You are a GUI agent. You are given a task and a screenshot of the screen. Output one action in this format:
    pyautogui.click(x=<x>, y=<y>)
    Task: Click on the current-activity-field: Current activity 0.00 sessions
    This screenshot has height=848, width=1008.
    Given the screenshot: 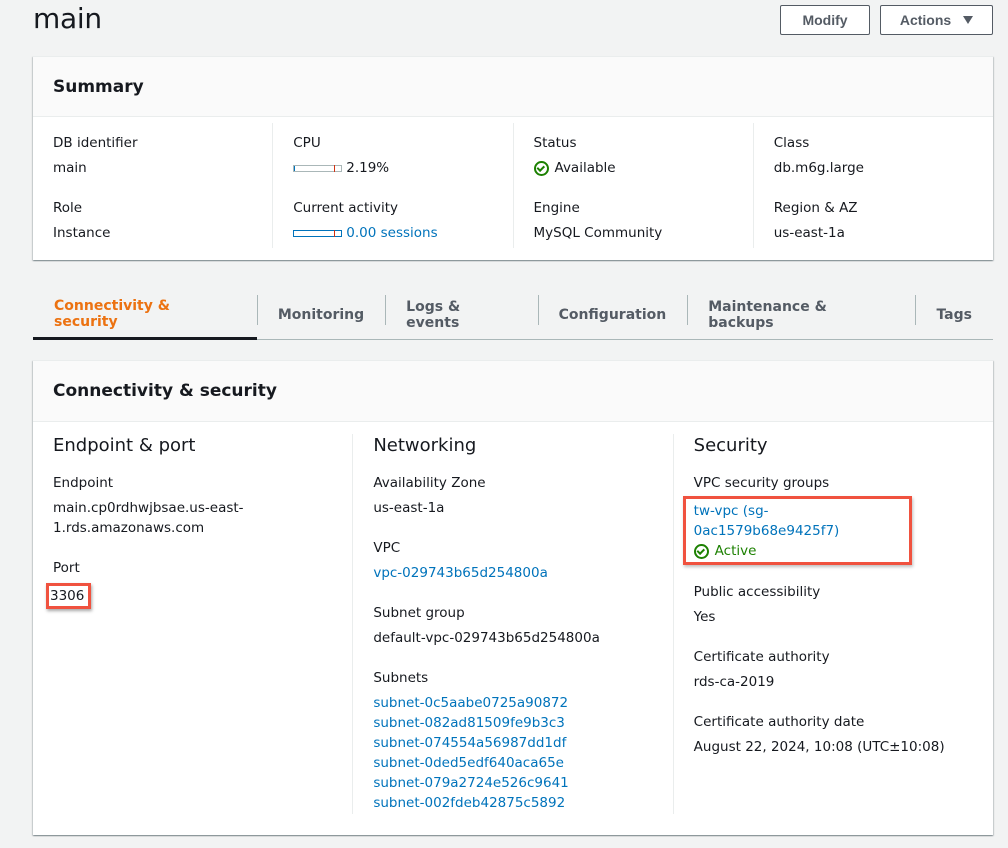 What is the action you would take?
    pyautogui.click(x=392, y=220)
    